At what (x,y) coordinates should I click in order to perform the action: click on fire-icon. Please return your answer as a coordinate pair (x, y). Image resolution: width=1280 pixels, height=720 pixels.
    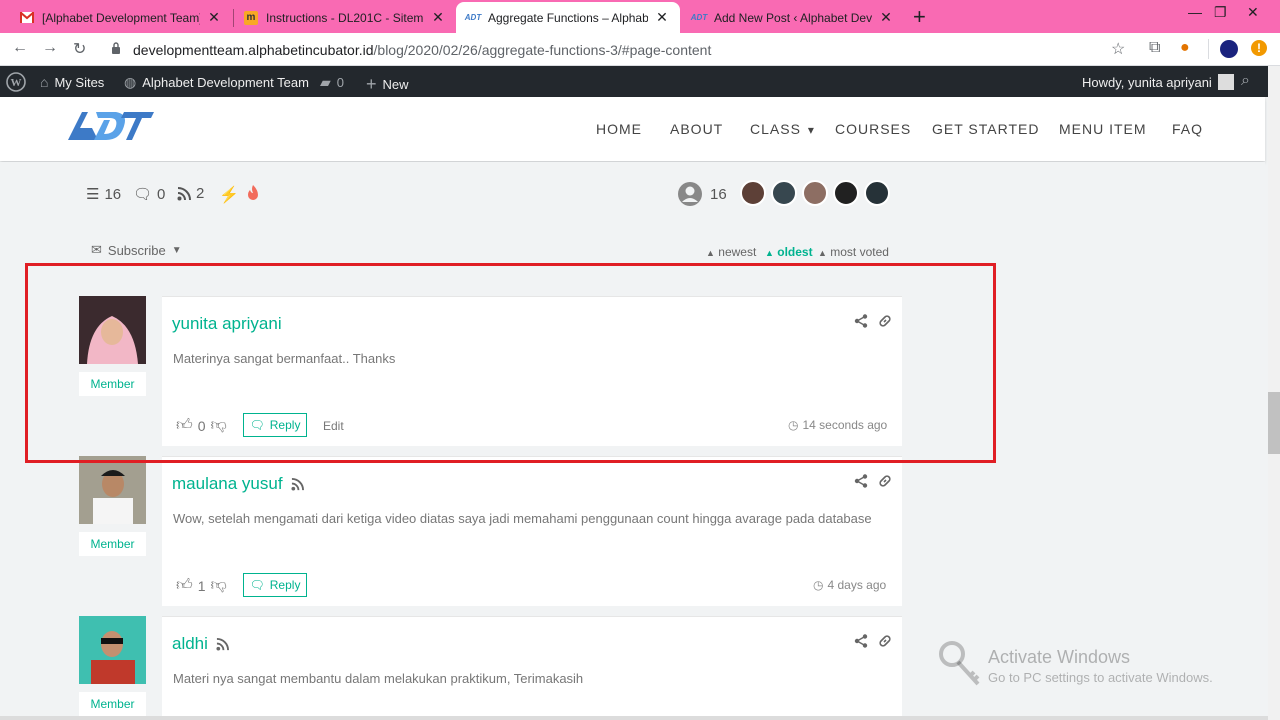
    Looking at the image, I should click on (253, 193).